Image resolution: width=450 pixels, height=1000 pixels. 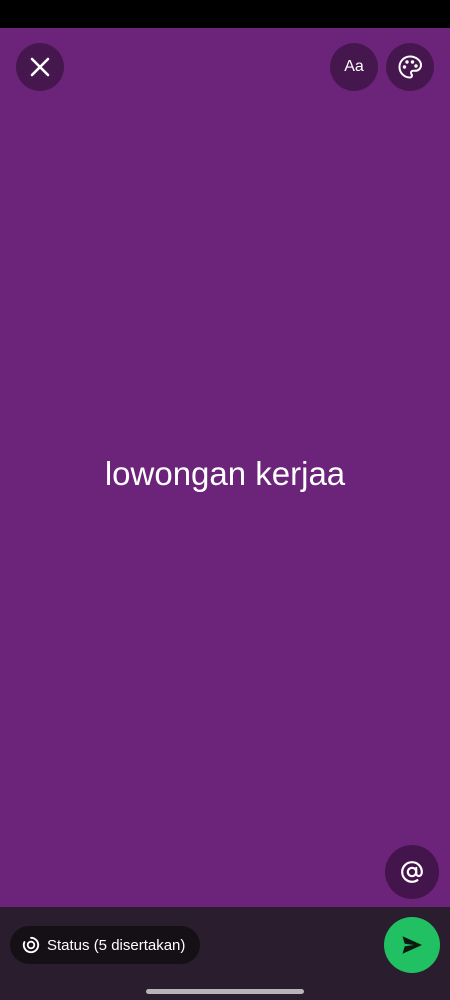 I want to click on mention-button, so click(x=412, y=872).